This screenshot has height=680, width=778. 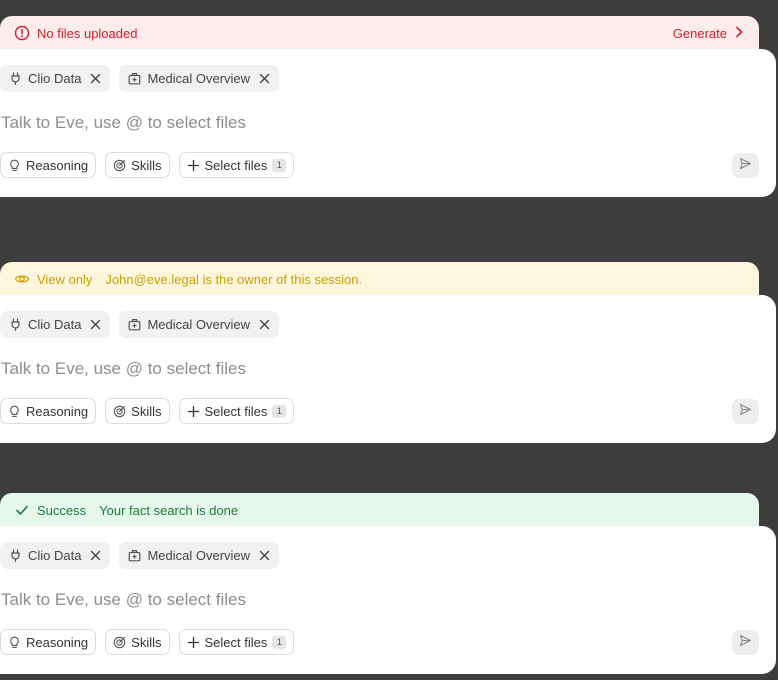 I want to click on banner-message: Your fact search is done, so click(x=169, y=510).